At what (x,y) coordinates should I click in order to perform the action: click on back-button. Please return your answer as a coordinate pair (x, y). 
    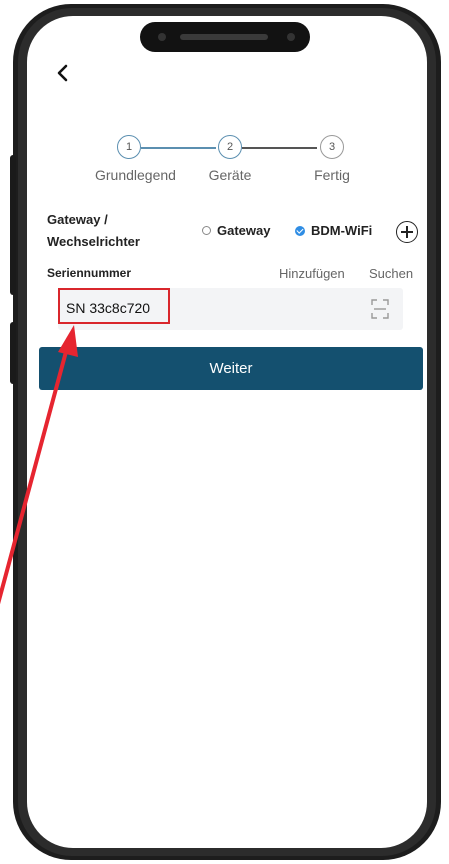
    Looking at the image, I should click on (66, 74).